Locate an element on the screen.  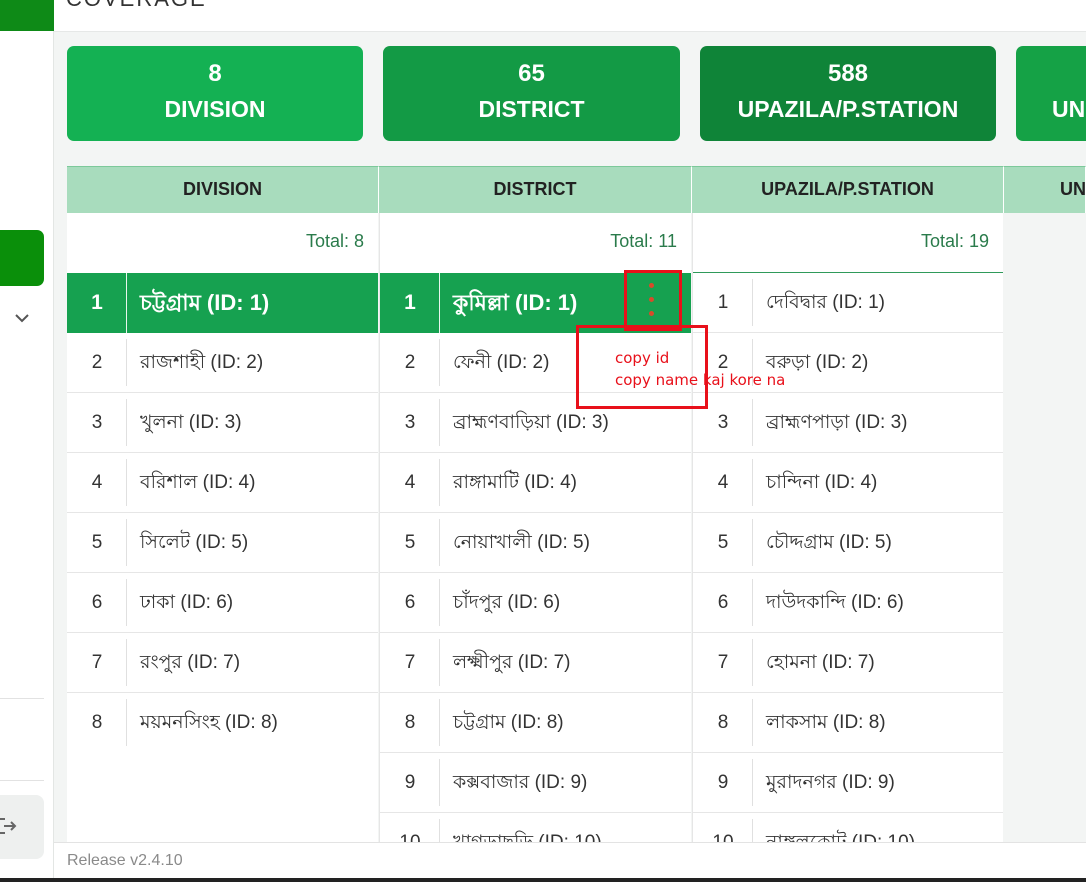
list-item: 3 ব্রাহ্মণপাড়া (ID: 3) is located at coordinates (848, 423).